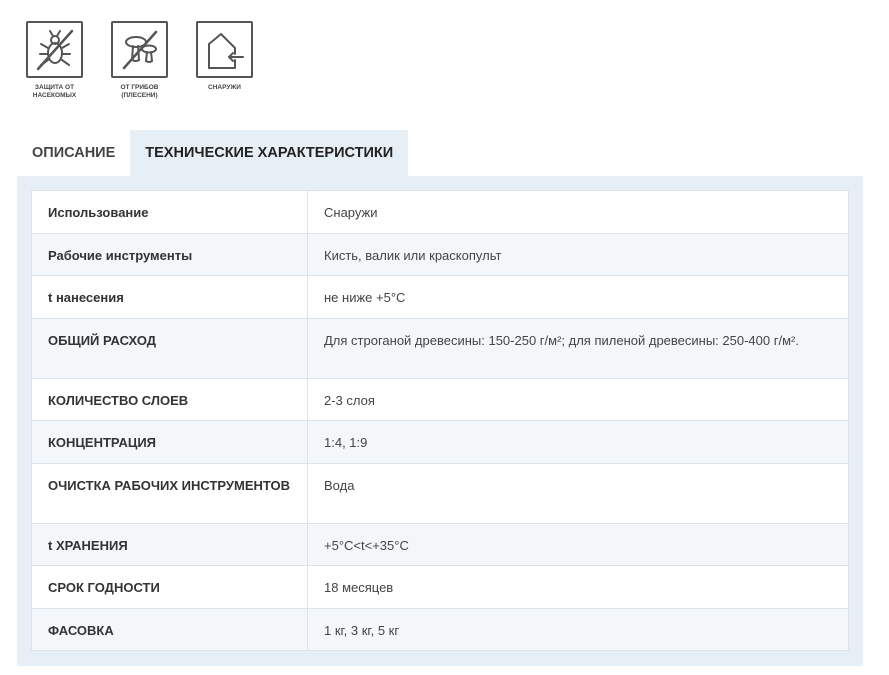 This screenshot has height=675, width=889. What do you see at coordinates (73, 153) in the screenshot?
I see `tab-description: ОПИСАНИЕ` at bounding box center [73, 153].